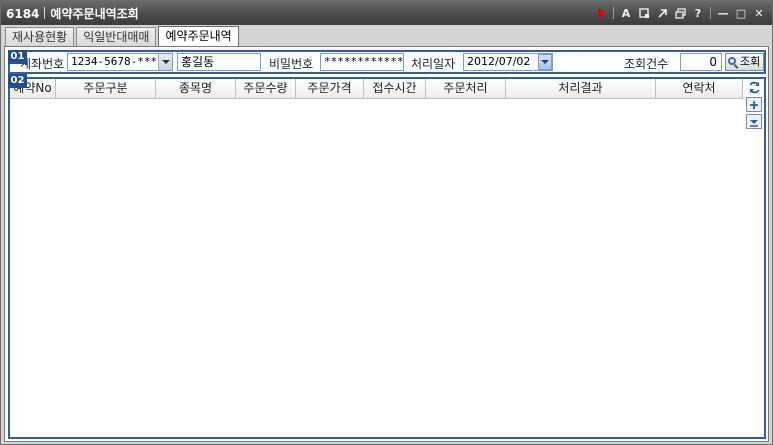  What do you see at coordinates (386, 13) in the screenshot?
I see `title-bar: 6184 예약주문내역조회 A ? — □ ✕` at bounding box center [386, 13].